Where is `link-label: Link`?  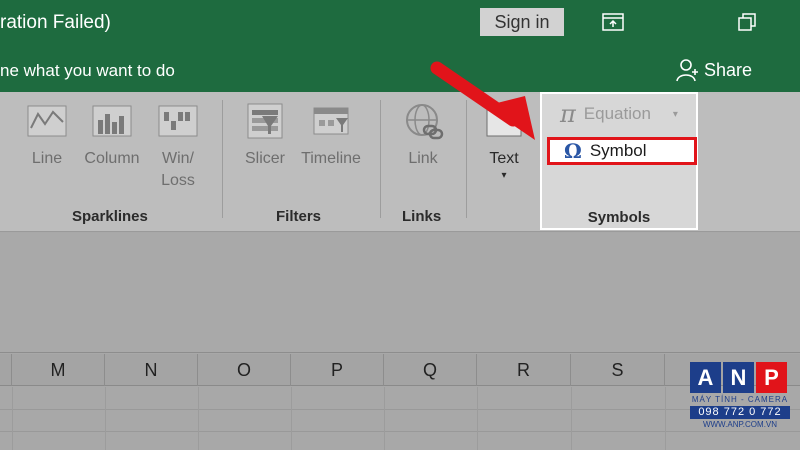
link-label: Link is located at coordinates (423, 158).